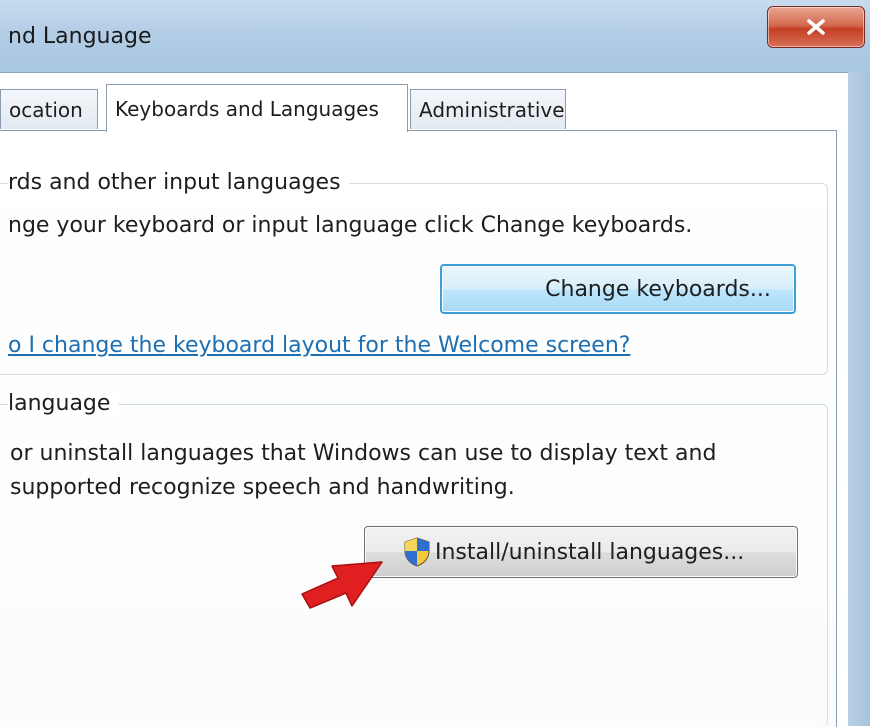  I want to click on display-language-group-title: language, so click(63, 403).